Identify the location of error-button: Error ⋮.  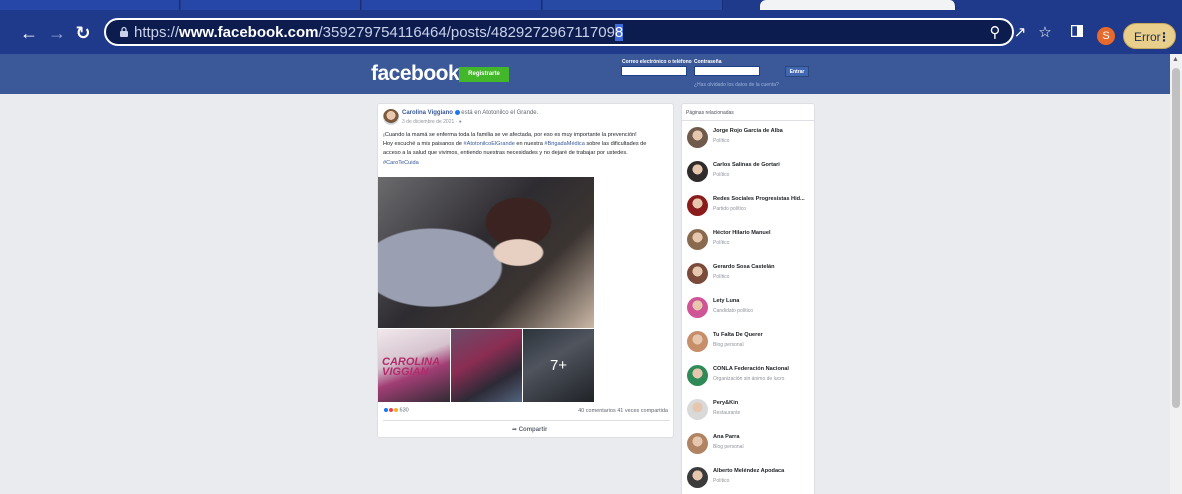
(1149, 36).